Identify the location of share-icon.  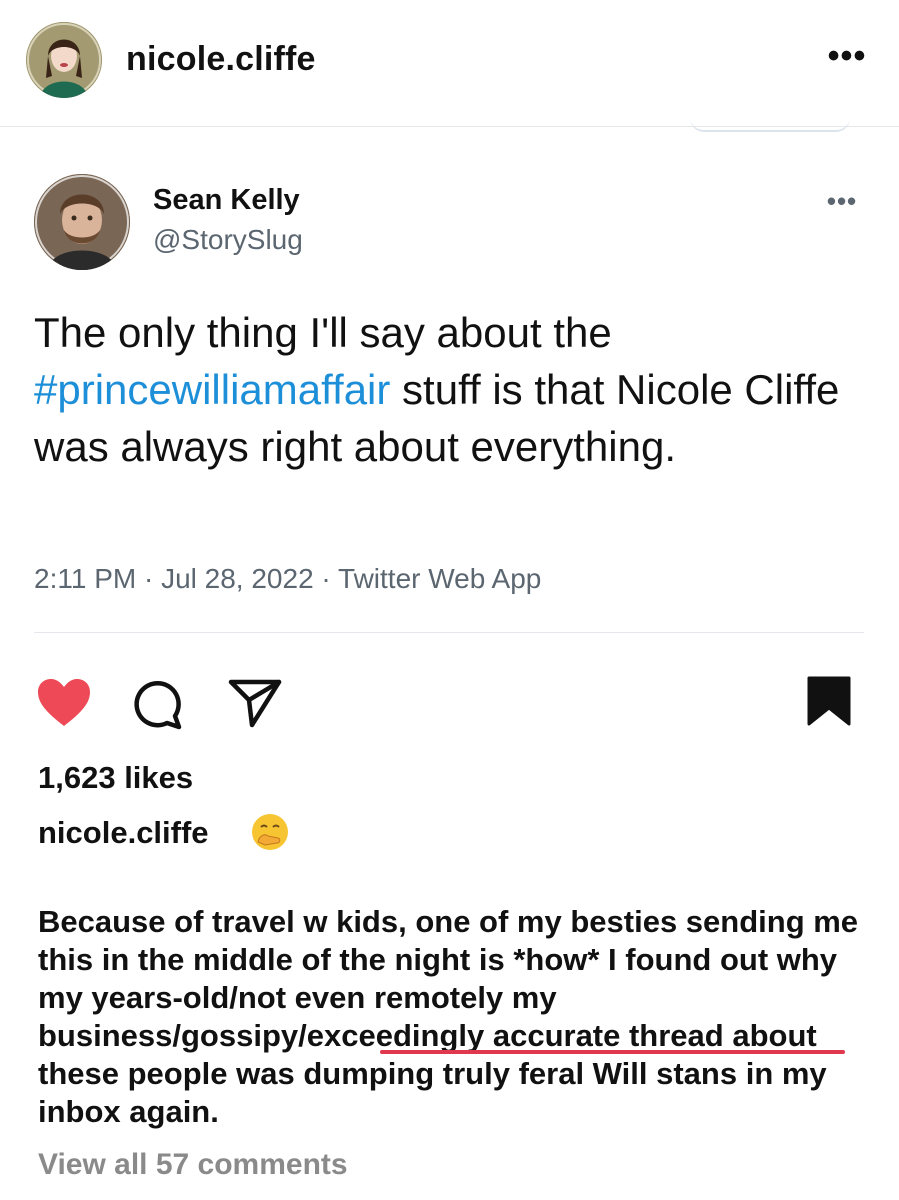
(255, 703).